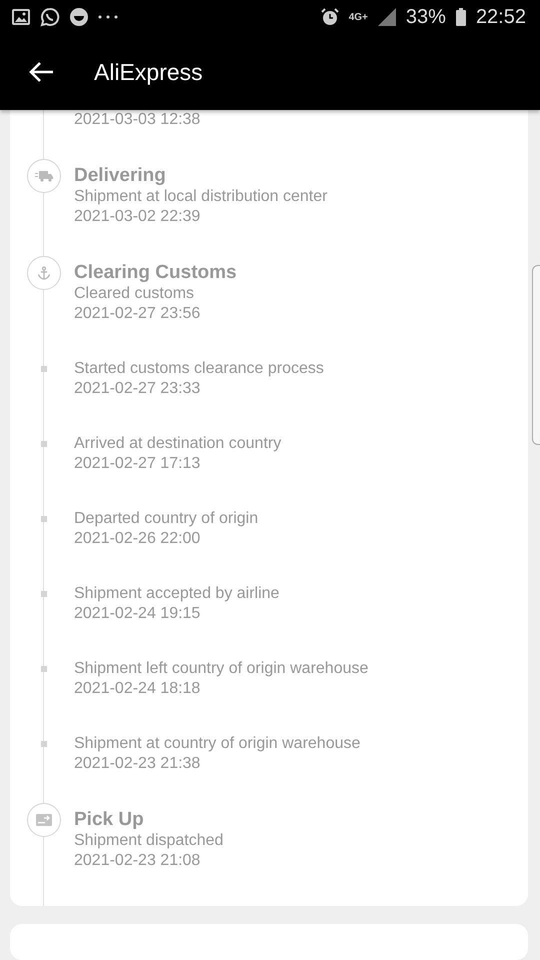  I want to click on gallery-icon, so click(21, 17).